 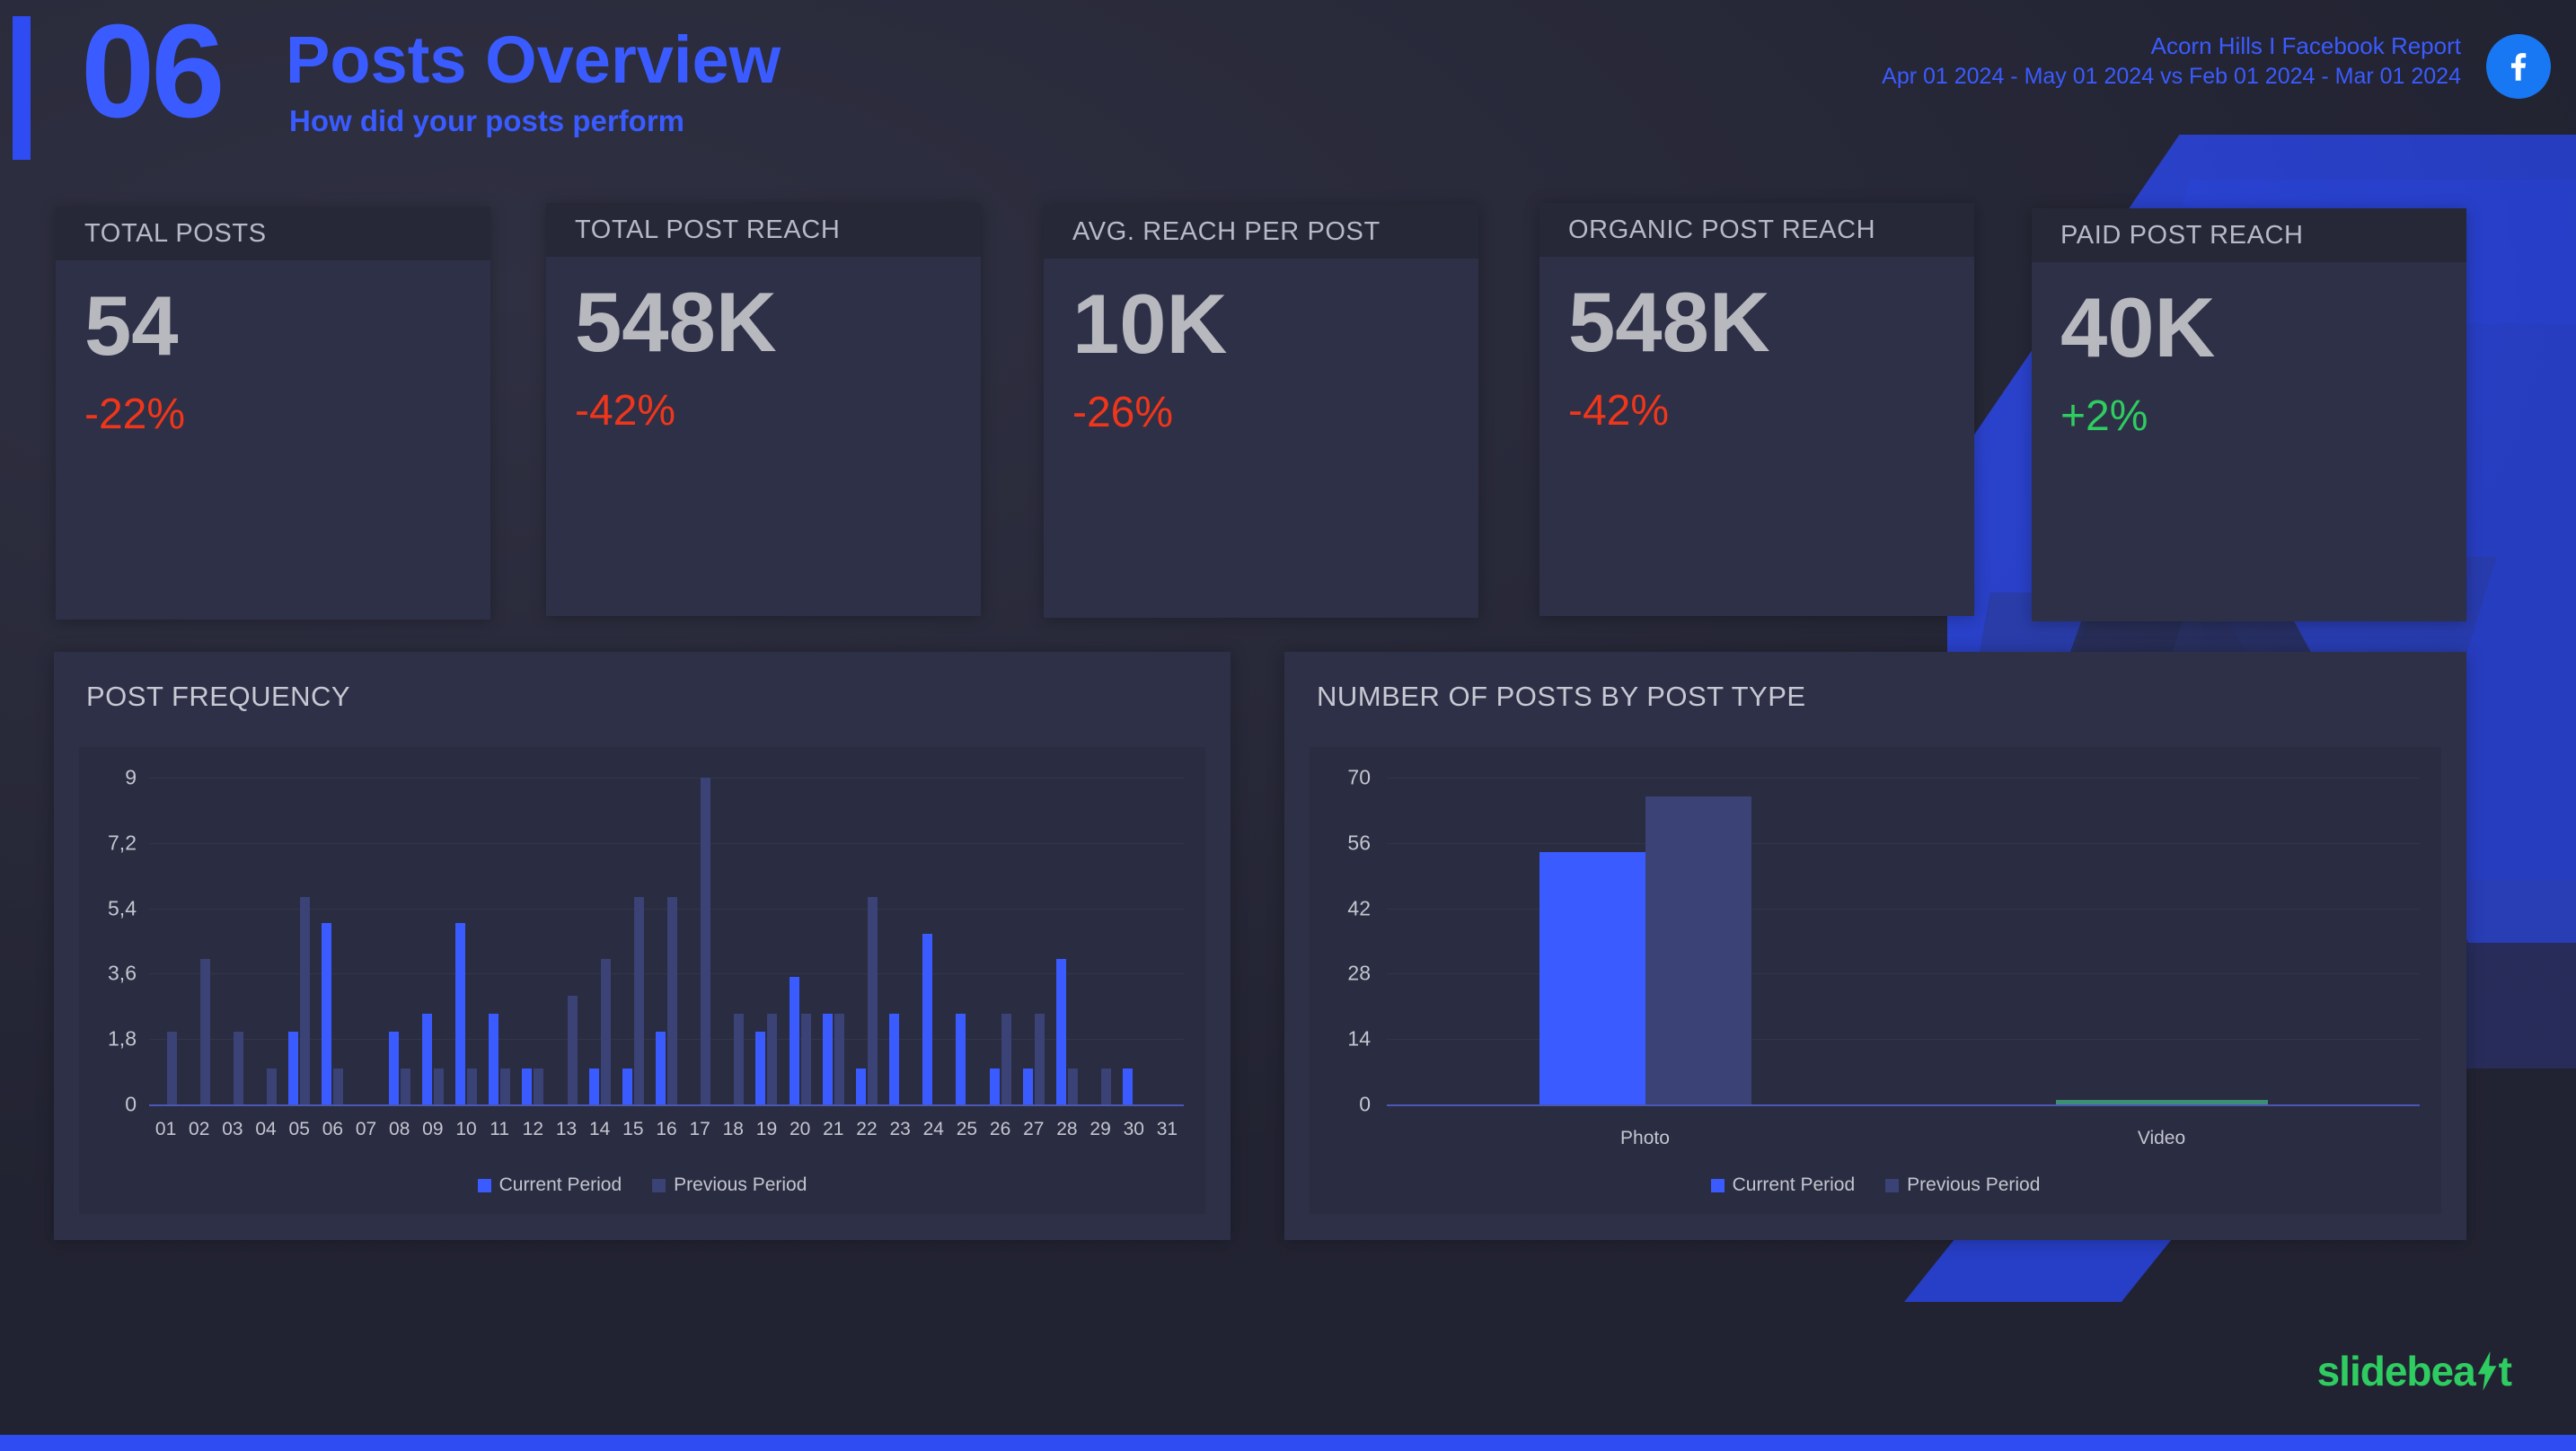 What do you see at coordinates (1133, 1129) in the screenshot?
I see `x-axis-tick-label: 30` at bounding box center [1133, 1129].